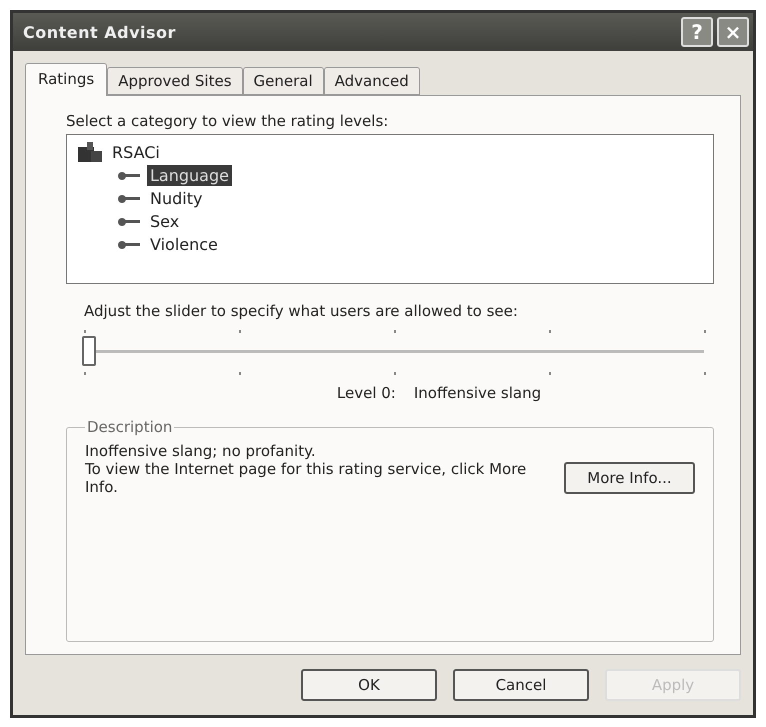 This screenshot has height=727, width=766. Describe the element at coordinates (301, 311) in the screenshot. I see `slider-label: Adjust the slider to specify what users are allowed to see:` at that location.